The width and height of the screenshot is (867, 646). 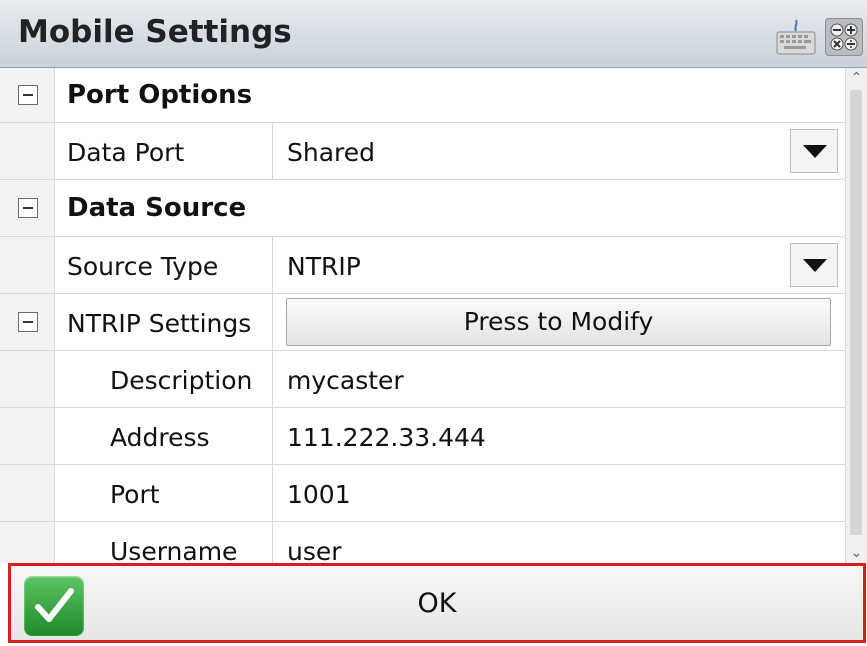 I want to click on property-row-source-type: Source Type NTRIP, so click(x=422, y=265).